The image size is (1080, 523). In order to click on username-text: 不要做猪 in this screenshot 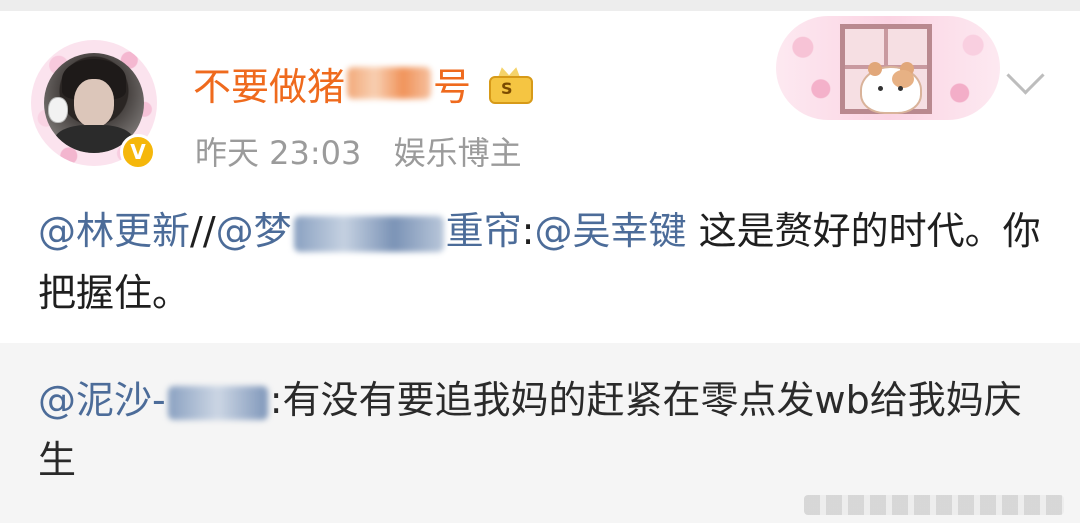, I will do `click(269, 86)`.